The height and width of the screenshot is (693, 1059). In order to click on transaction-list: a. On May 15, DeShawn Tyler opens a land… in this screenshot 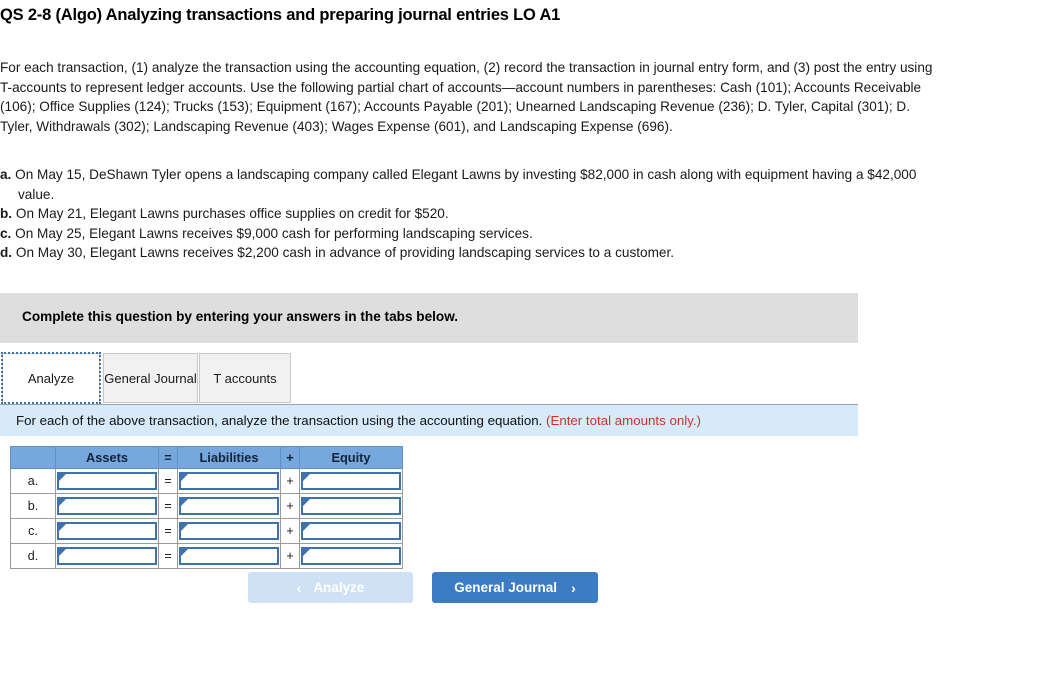, I will do `click(475, 214)`.